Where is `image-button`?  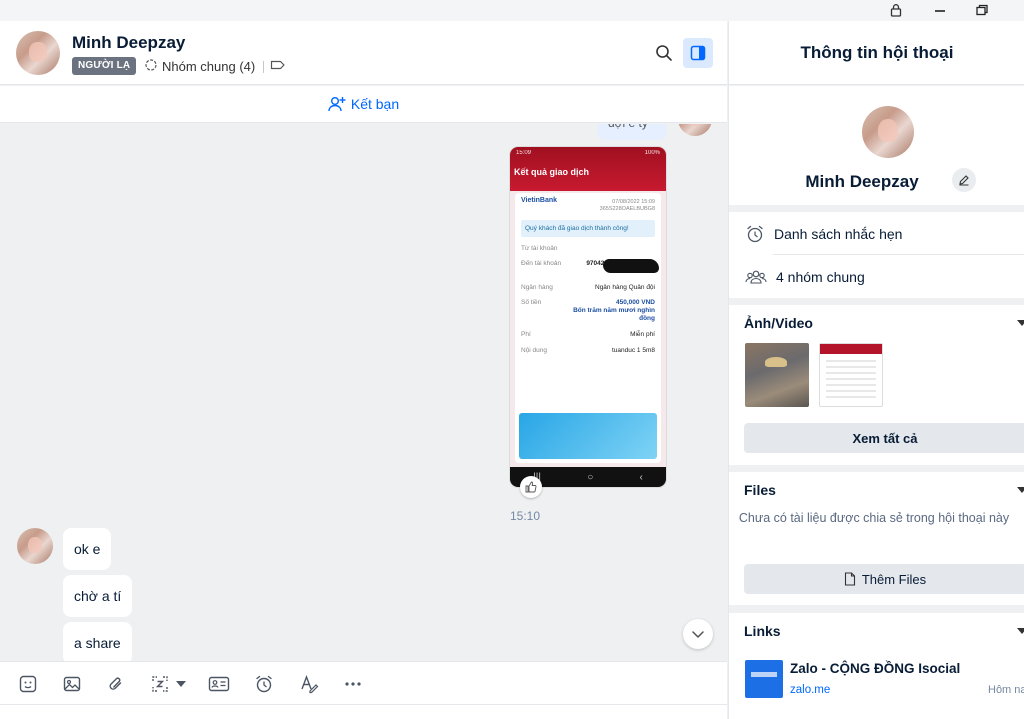
image-button is located at coordinates (72, 684).